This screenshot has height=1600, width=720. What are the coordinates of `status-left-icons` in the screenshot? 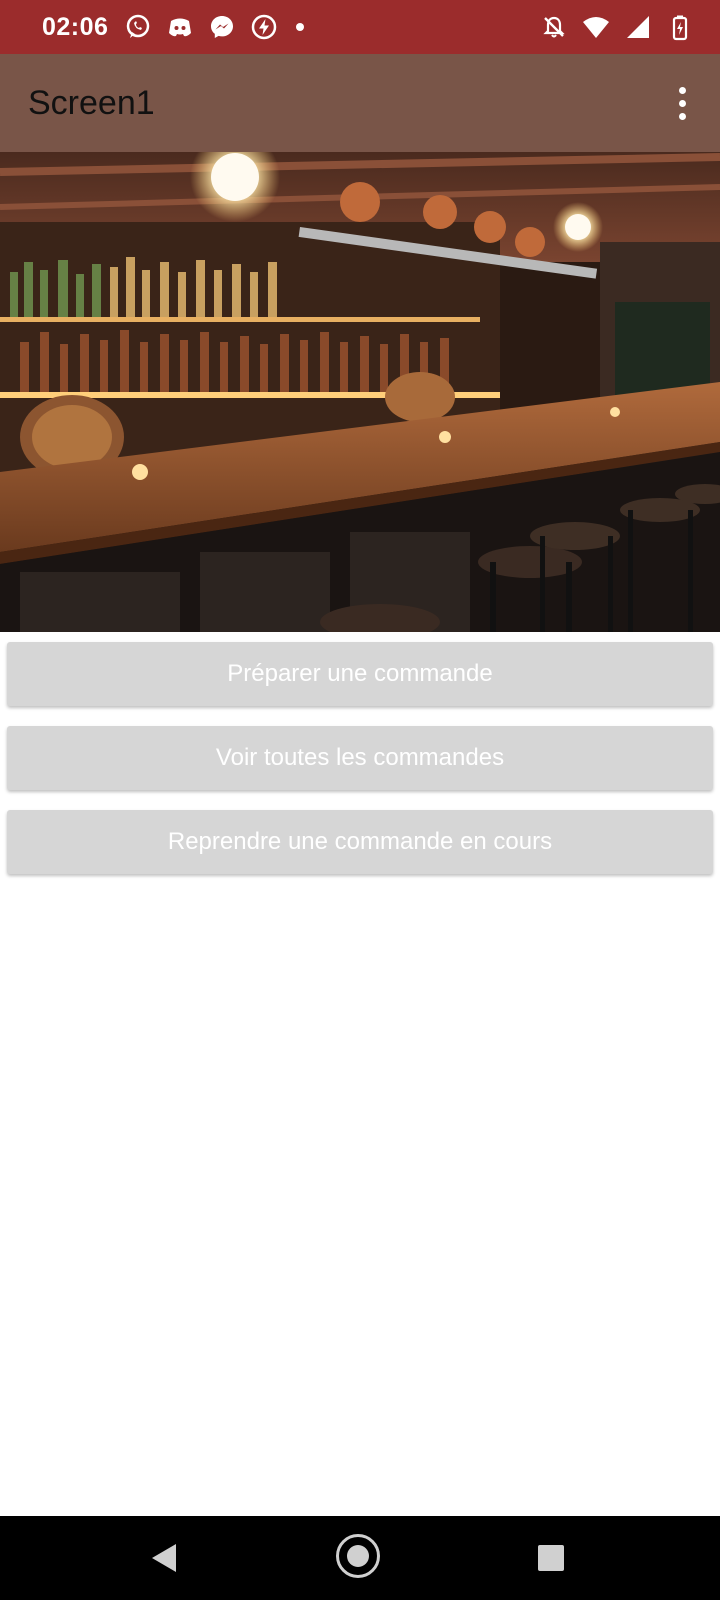 It's located at (214, 27).